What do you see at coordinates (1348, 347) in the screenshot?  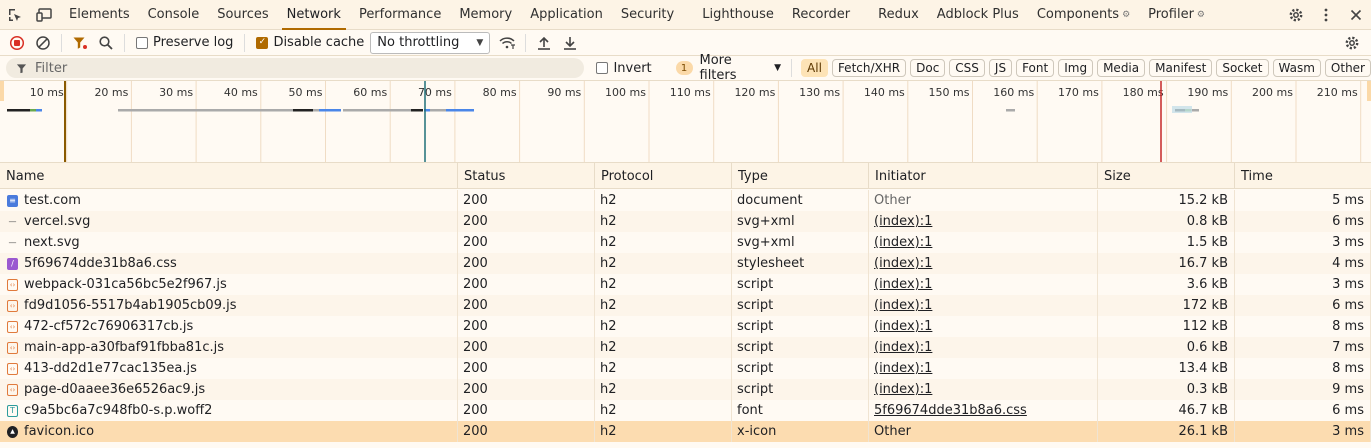 I see `time-text: 7 ms` at bounding box center [1348, 347].